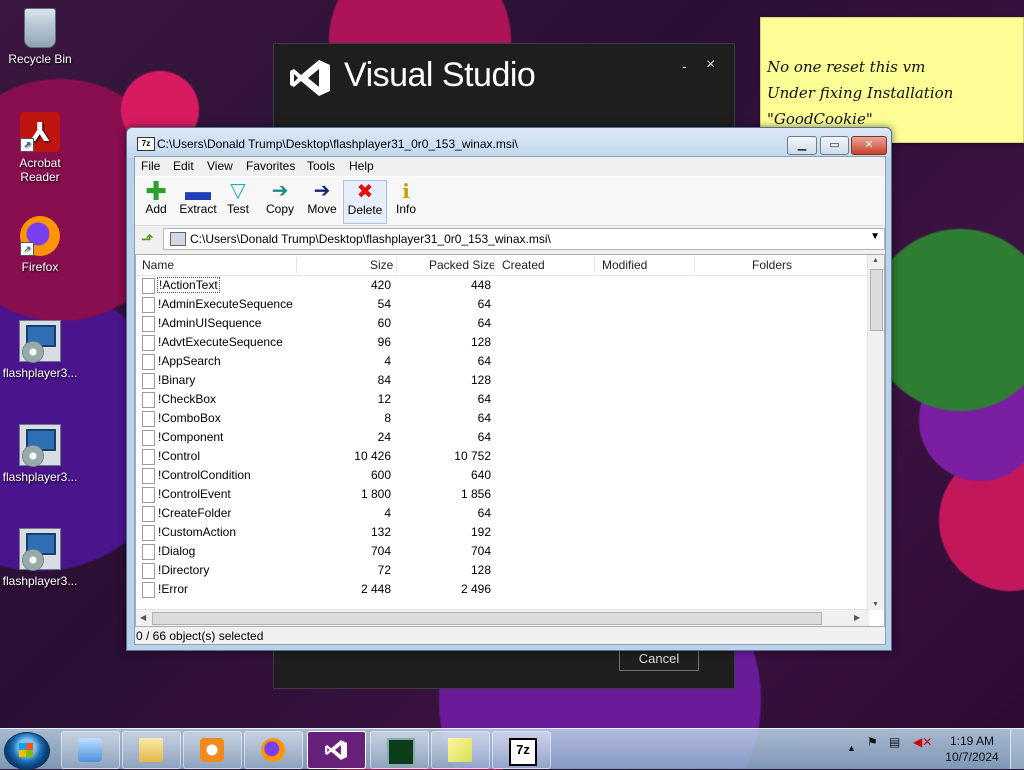 This screenshot has width=1024, height=770. Describe the element at coordinates (521, 750) in the screenshot. I see `taskbar-button: 7z` at that location.